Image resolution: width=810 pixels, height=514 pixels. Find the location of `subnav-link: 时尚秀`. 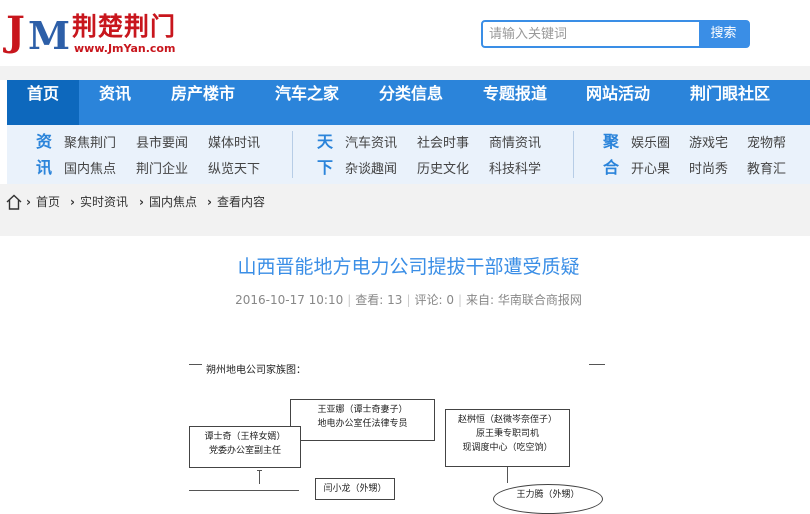

subnav-link: 时尚秀 is located at coordinates (708, 170).